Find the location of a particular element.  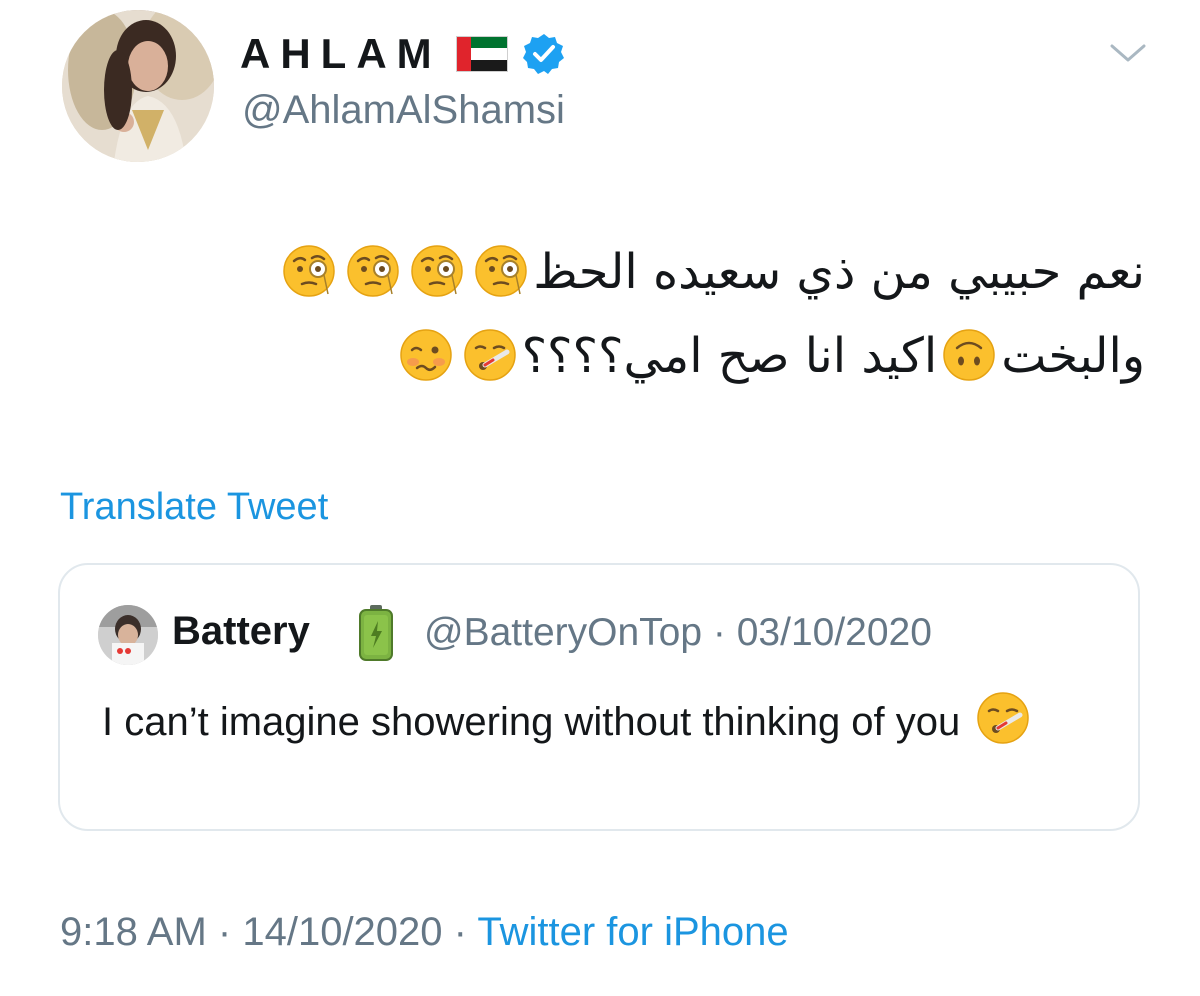

upside-down-face-emoji is located at coordinates (969, 355).